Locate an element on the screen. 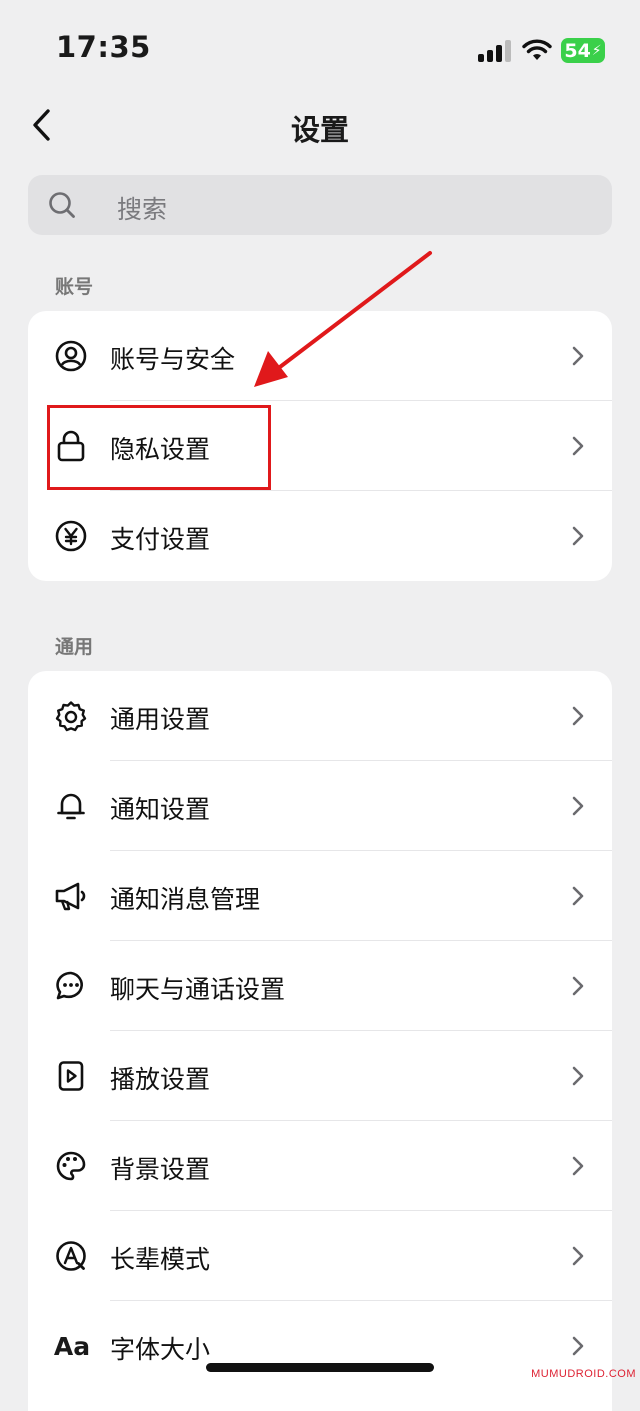 The image size is (640, 1411). elder-mode-icon is located at coordinates (71, 1256).